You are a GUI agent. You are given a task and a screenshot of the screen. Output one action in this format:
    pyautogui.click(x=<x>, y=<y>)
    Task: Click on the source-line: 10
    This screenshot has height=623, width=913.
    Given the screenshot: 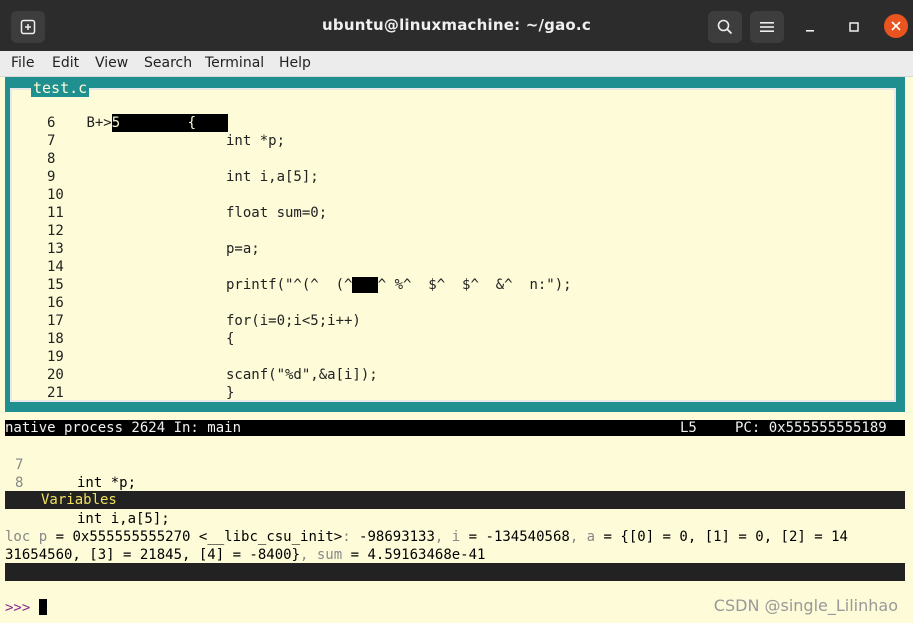 What is the action you would take?
    pyautogui.click(x=447, y=195)
    